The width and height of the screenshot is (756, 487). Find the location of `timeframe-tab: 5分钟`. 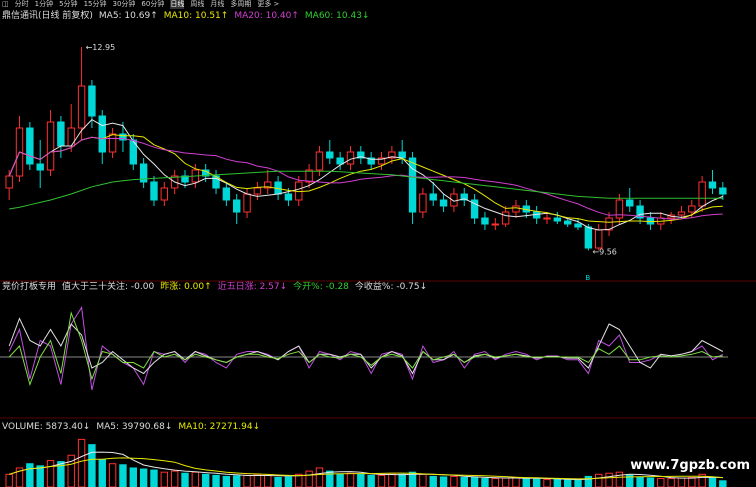

timeframe-tab: 5分钟 is located at coordinates (68, 4).